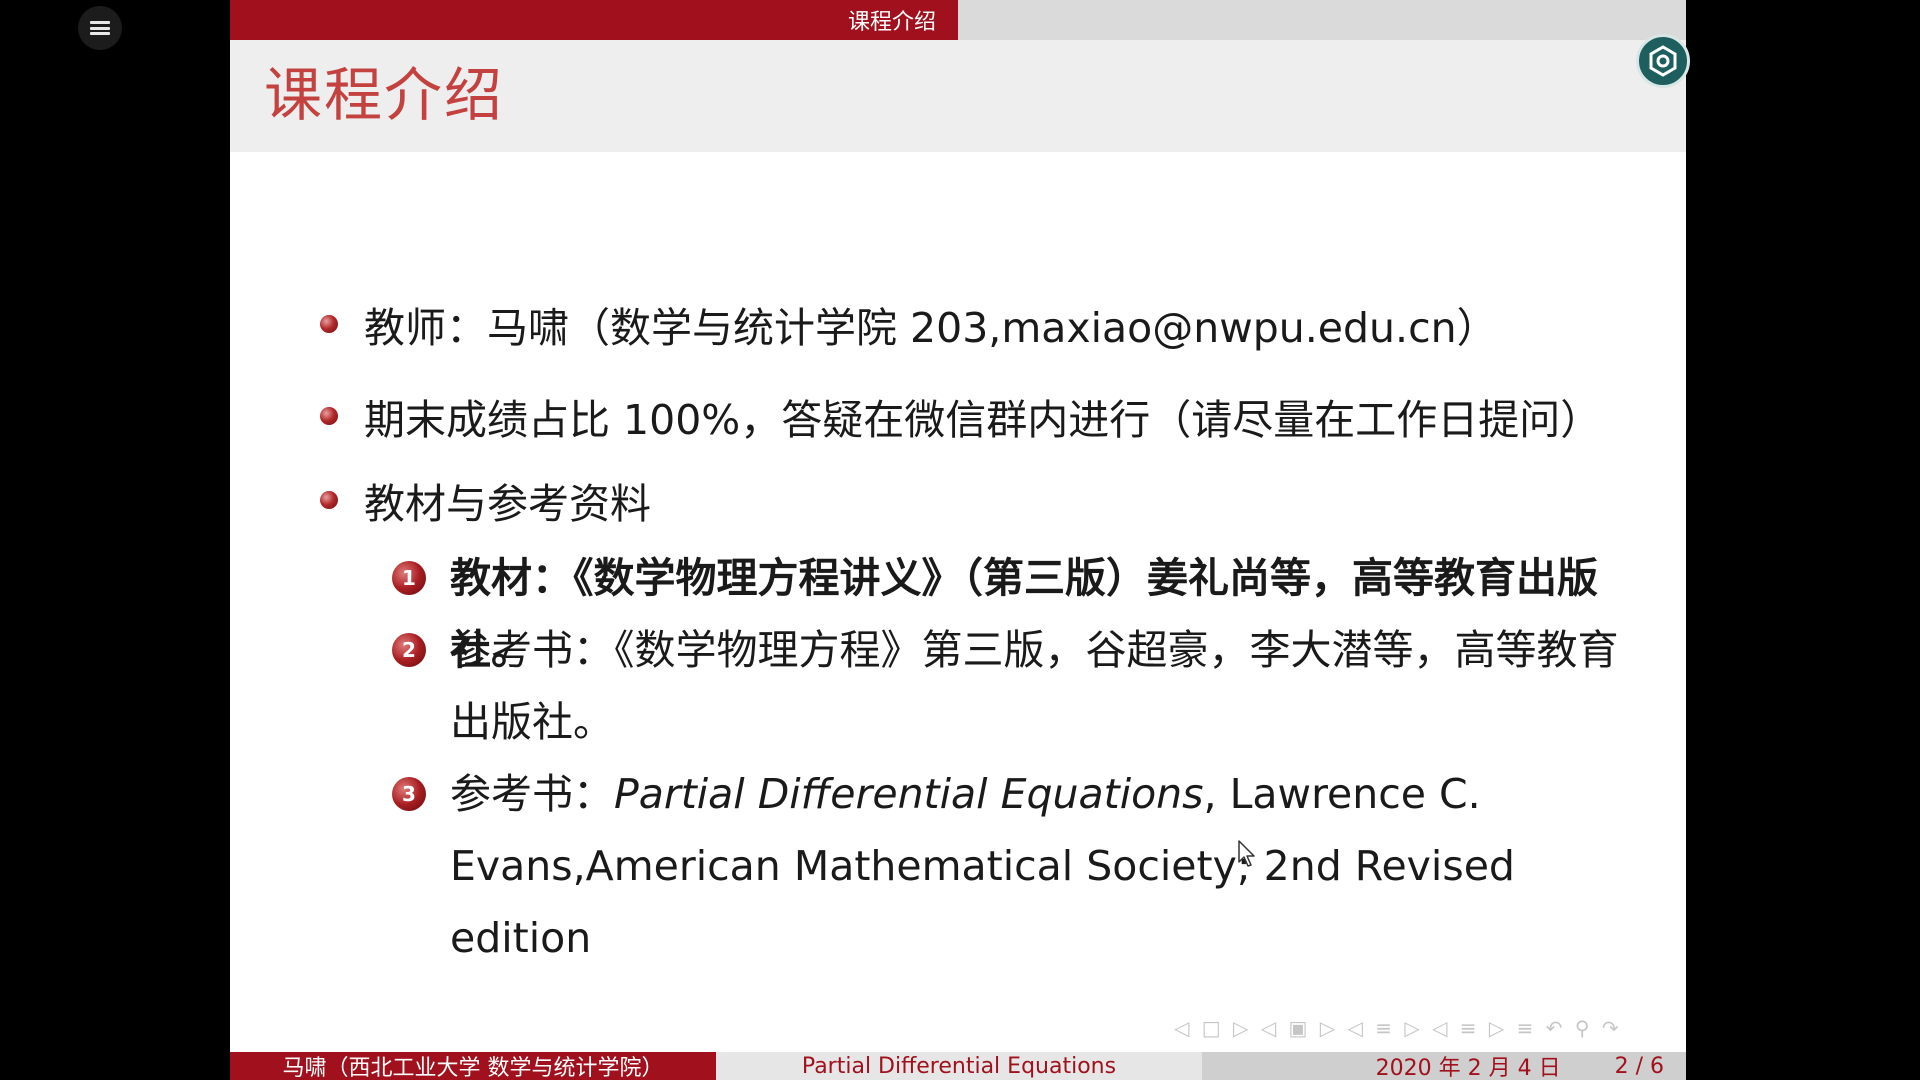  What do you see at coordinates (473, 1066) in the screenshot?
I see `footer-author: 马啸（西北工业大学 数学与统计学院）` at bounding box center [473, 1066].